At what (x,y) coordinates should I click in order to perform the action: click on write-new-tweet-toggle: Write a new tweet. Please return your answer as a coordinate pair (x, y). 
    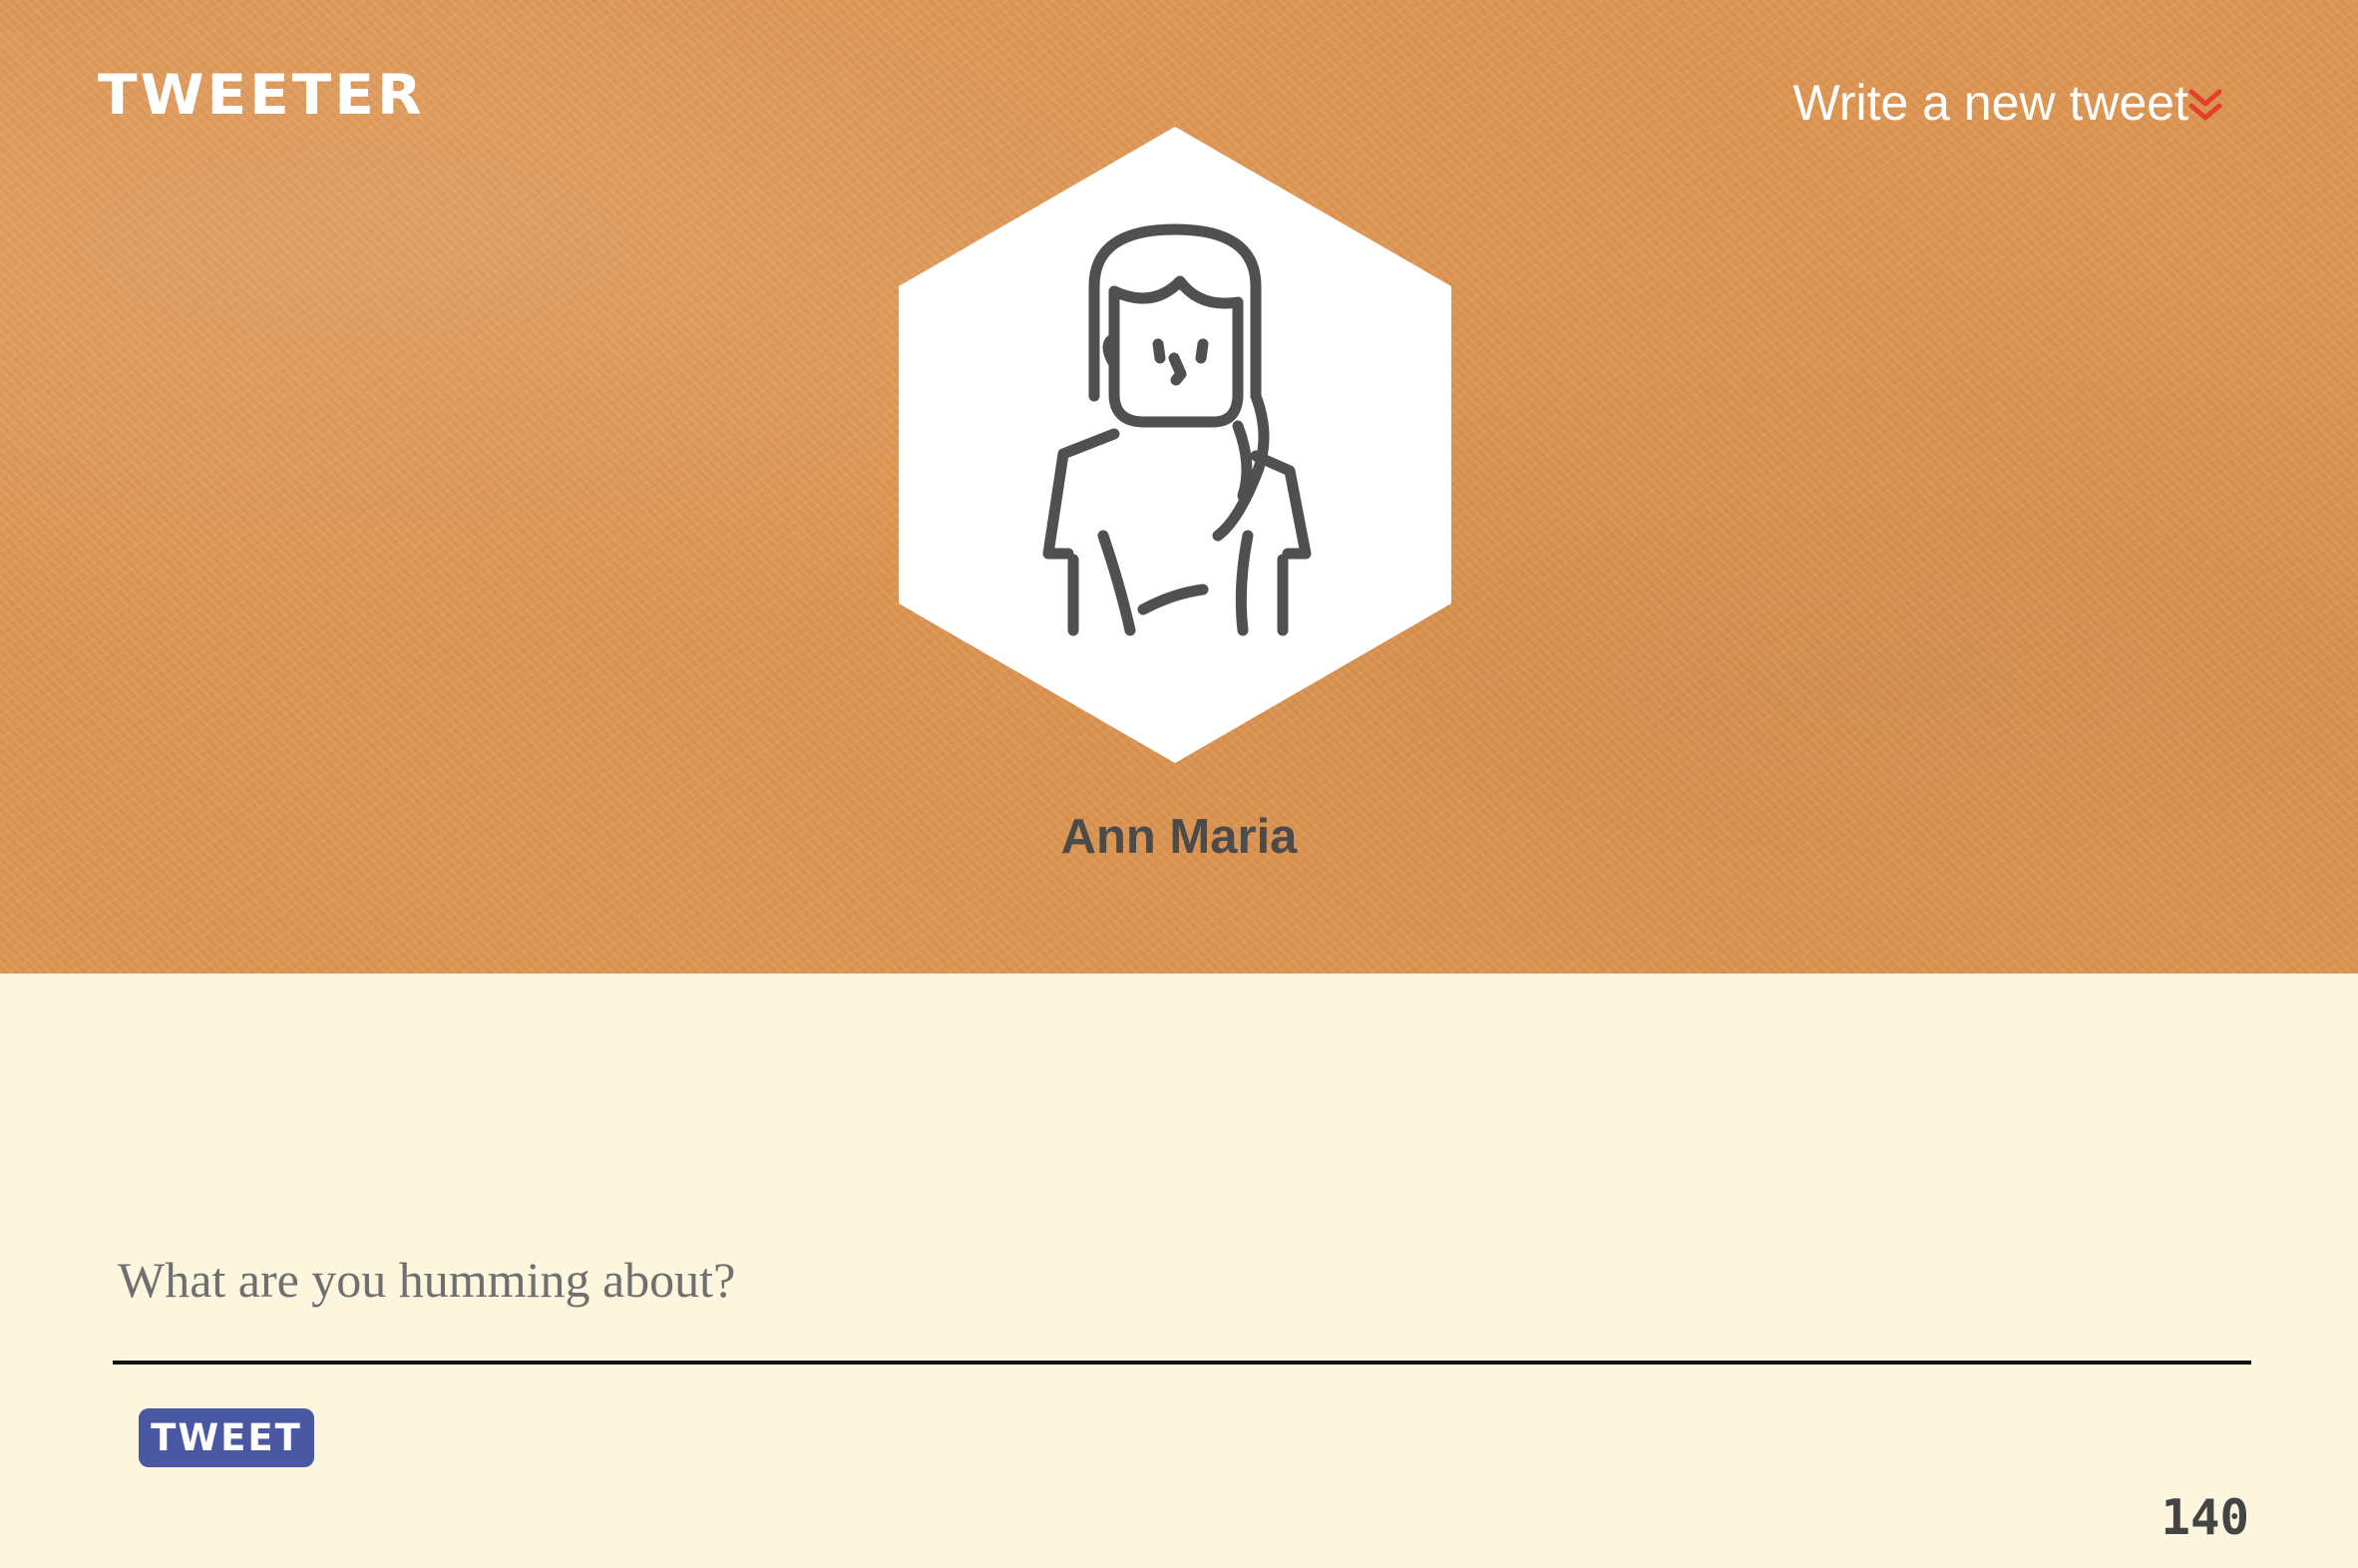
    Looking at the image, I should click on (2007, 103).